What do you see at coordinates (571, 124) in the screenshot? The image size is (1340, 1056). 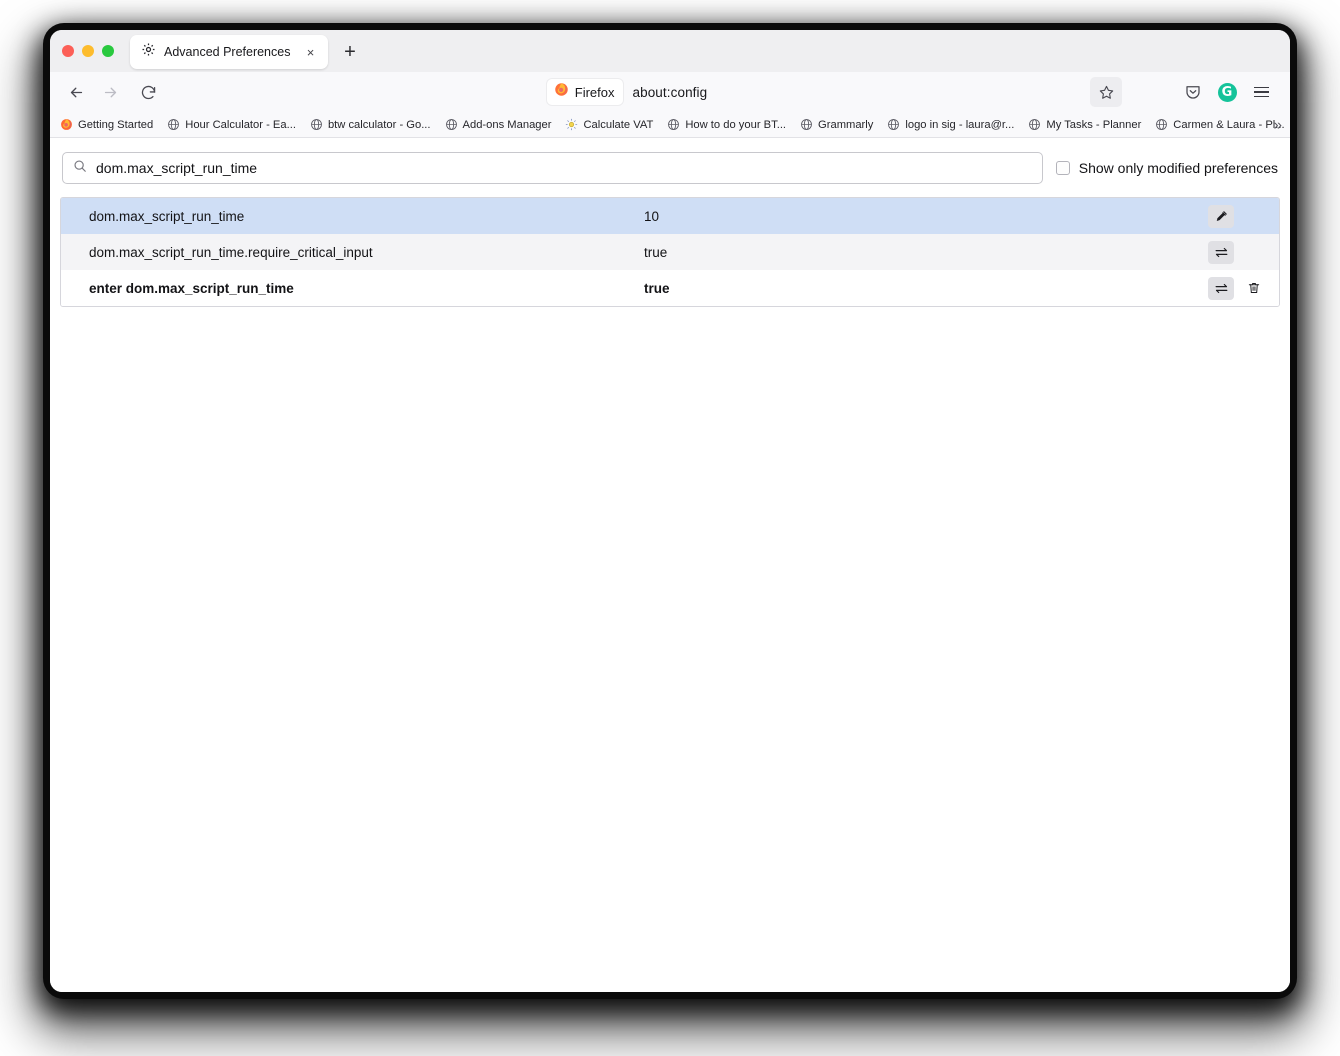 I see `sun-icon` at bounding box center [571, 124].